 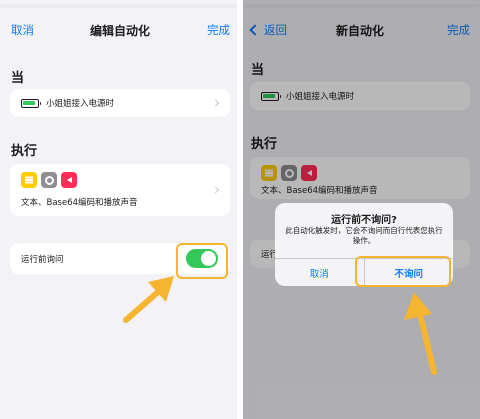 I want to click on sound-icon, so click(x=69, y=180).